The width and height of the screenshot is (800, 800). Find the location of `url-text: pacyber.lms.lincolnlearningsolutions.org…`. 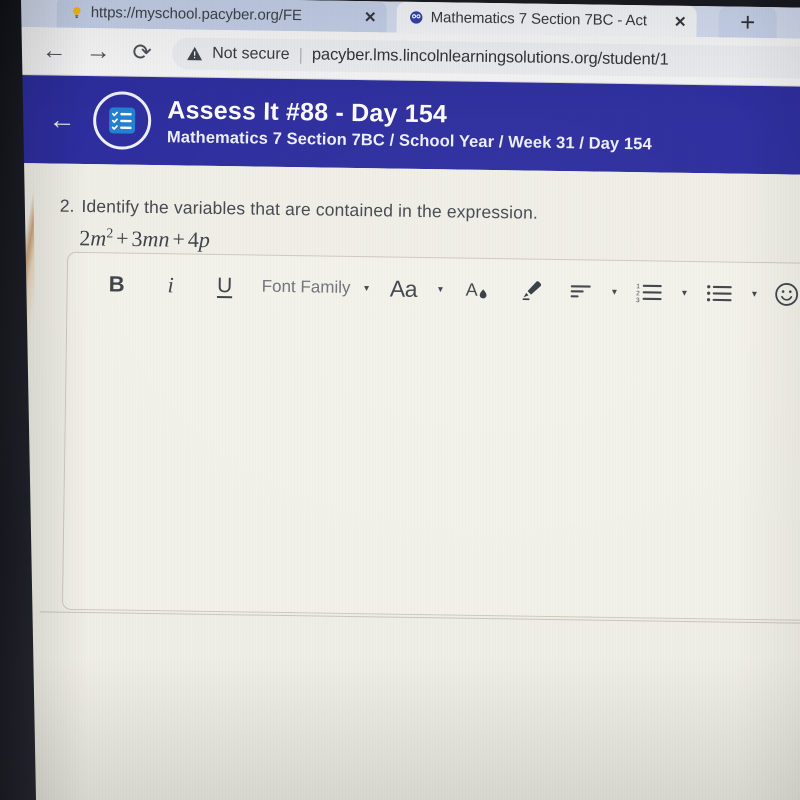

url-text: pacyber.lms.lincolnlearningsolutions.org… is located at coordinates (490, 57).